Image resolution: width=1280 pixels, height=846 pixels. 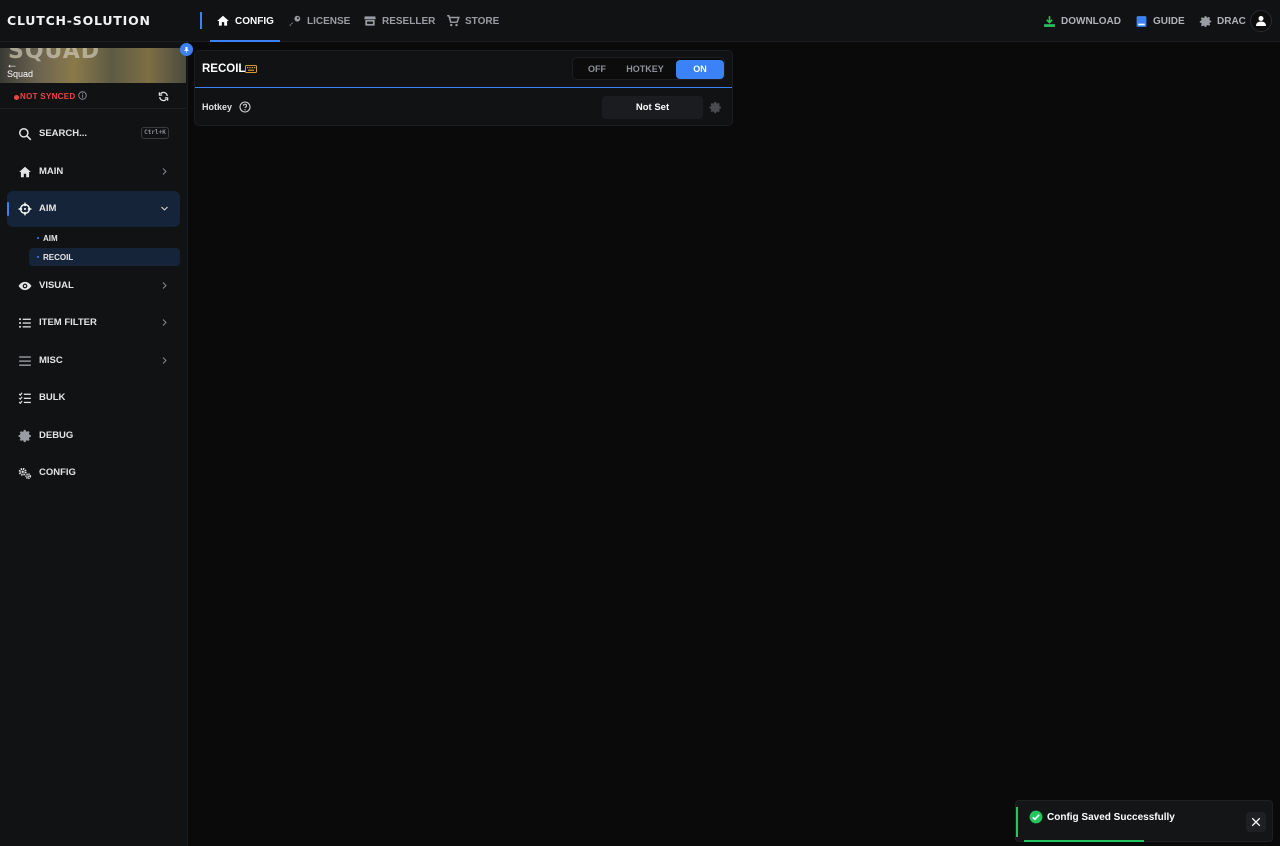 I want to click on refresh-icon, so click(x=163, y=96).